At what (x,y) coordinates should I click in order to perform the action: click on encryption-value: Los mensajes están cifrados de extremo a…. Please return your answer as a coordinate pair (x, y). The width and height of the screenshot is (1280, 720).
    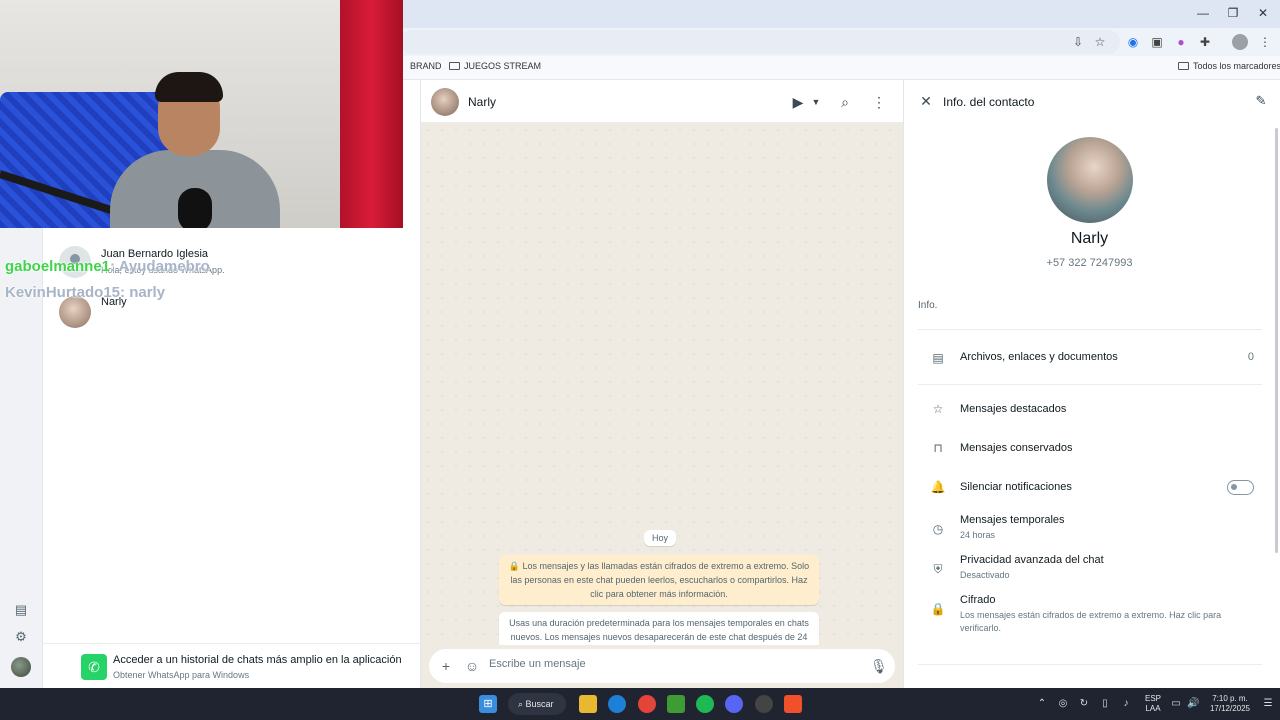
    Looking at the image, I should click on (1091, 621).